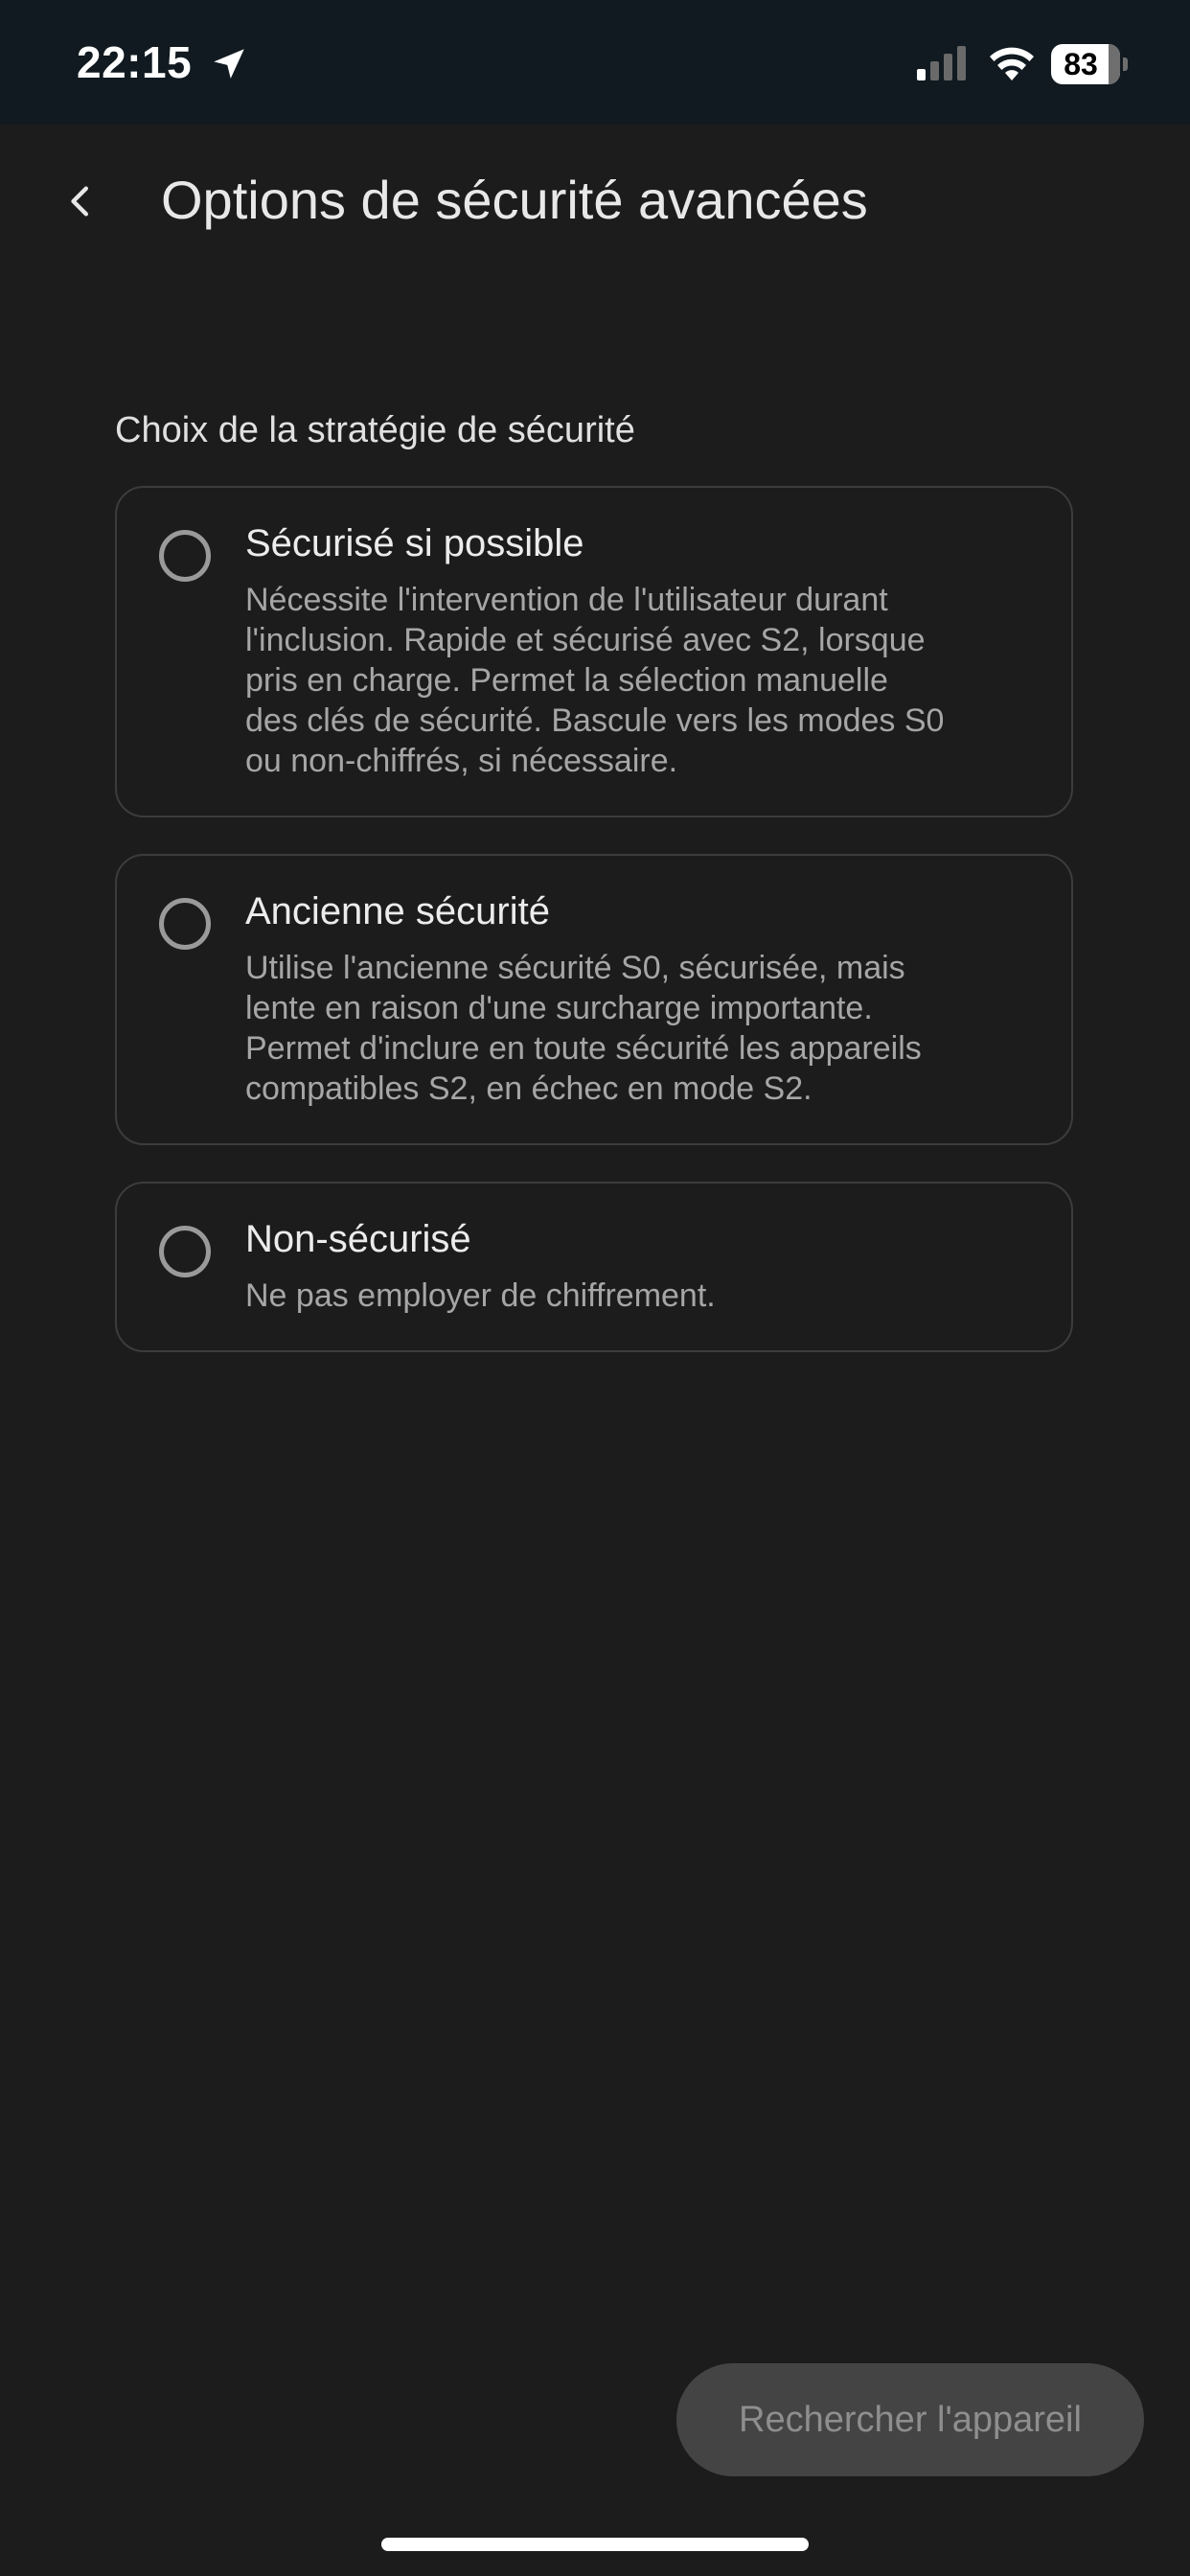  What do you see at coordinates (461, 761) in the screenshot?
I see `option-description-line: ou non-chiffrés, si nécessaire.` at bounding box center [461, 761].